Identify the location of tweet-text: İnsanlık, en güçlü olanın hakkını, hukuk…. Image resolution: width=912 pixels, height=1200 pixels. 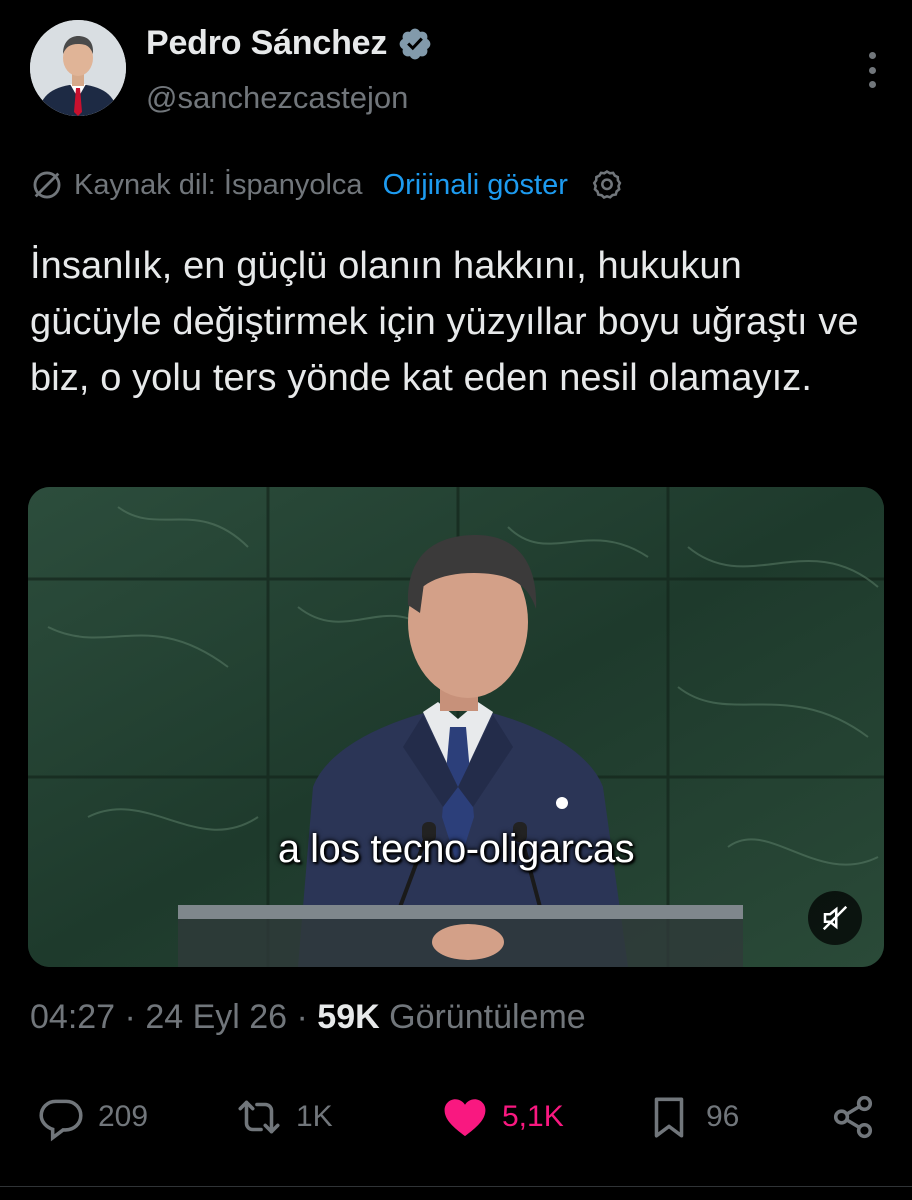
(444, 322).